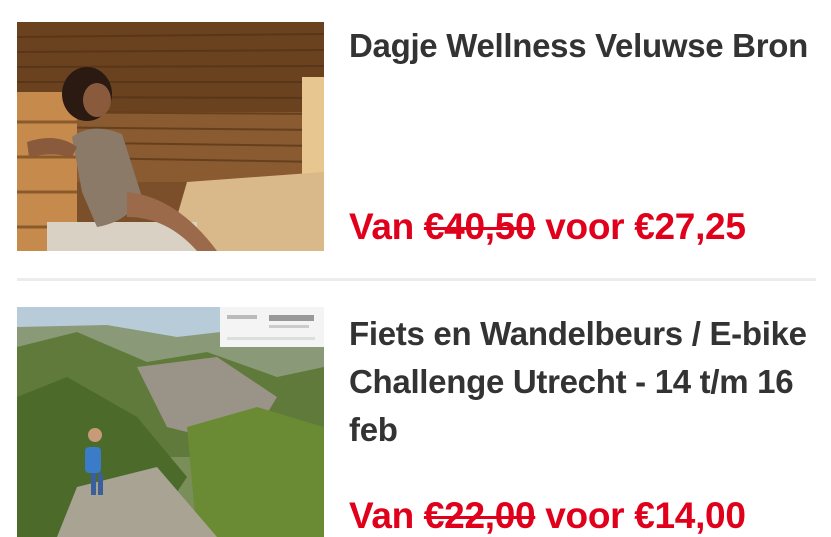 This screenshot has height=537, width=831. I want to click on deal-price: Van €22,00 voor €14,00, so click(547, 516).